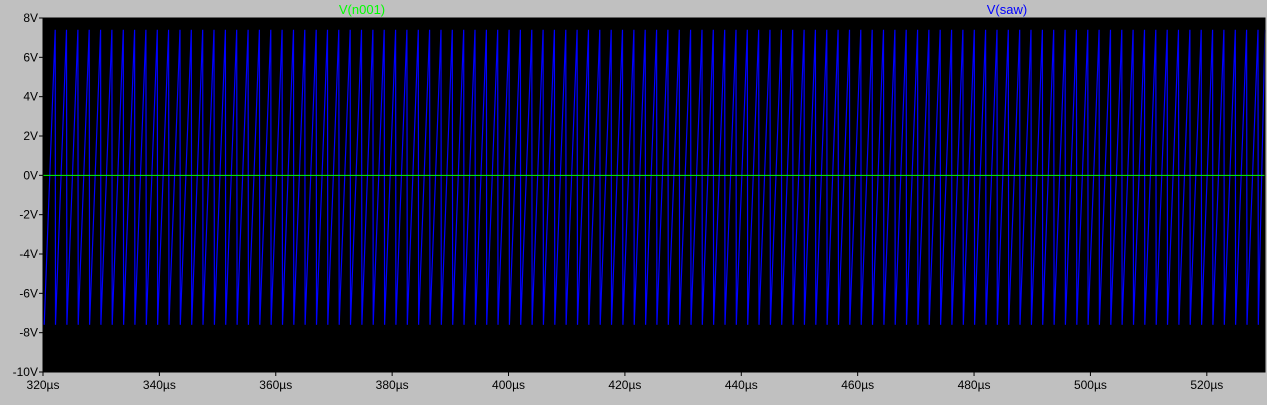 This screenshot has height=405, width=1267. Describe the element at coordinates (1206, 385) in the screenshot. I see `x-tick-label: 520µs` at that location.